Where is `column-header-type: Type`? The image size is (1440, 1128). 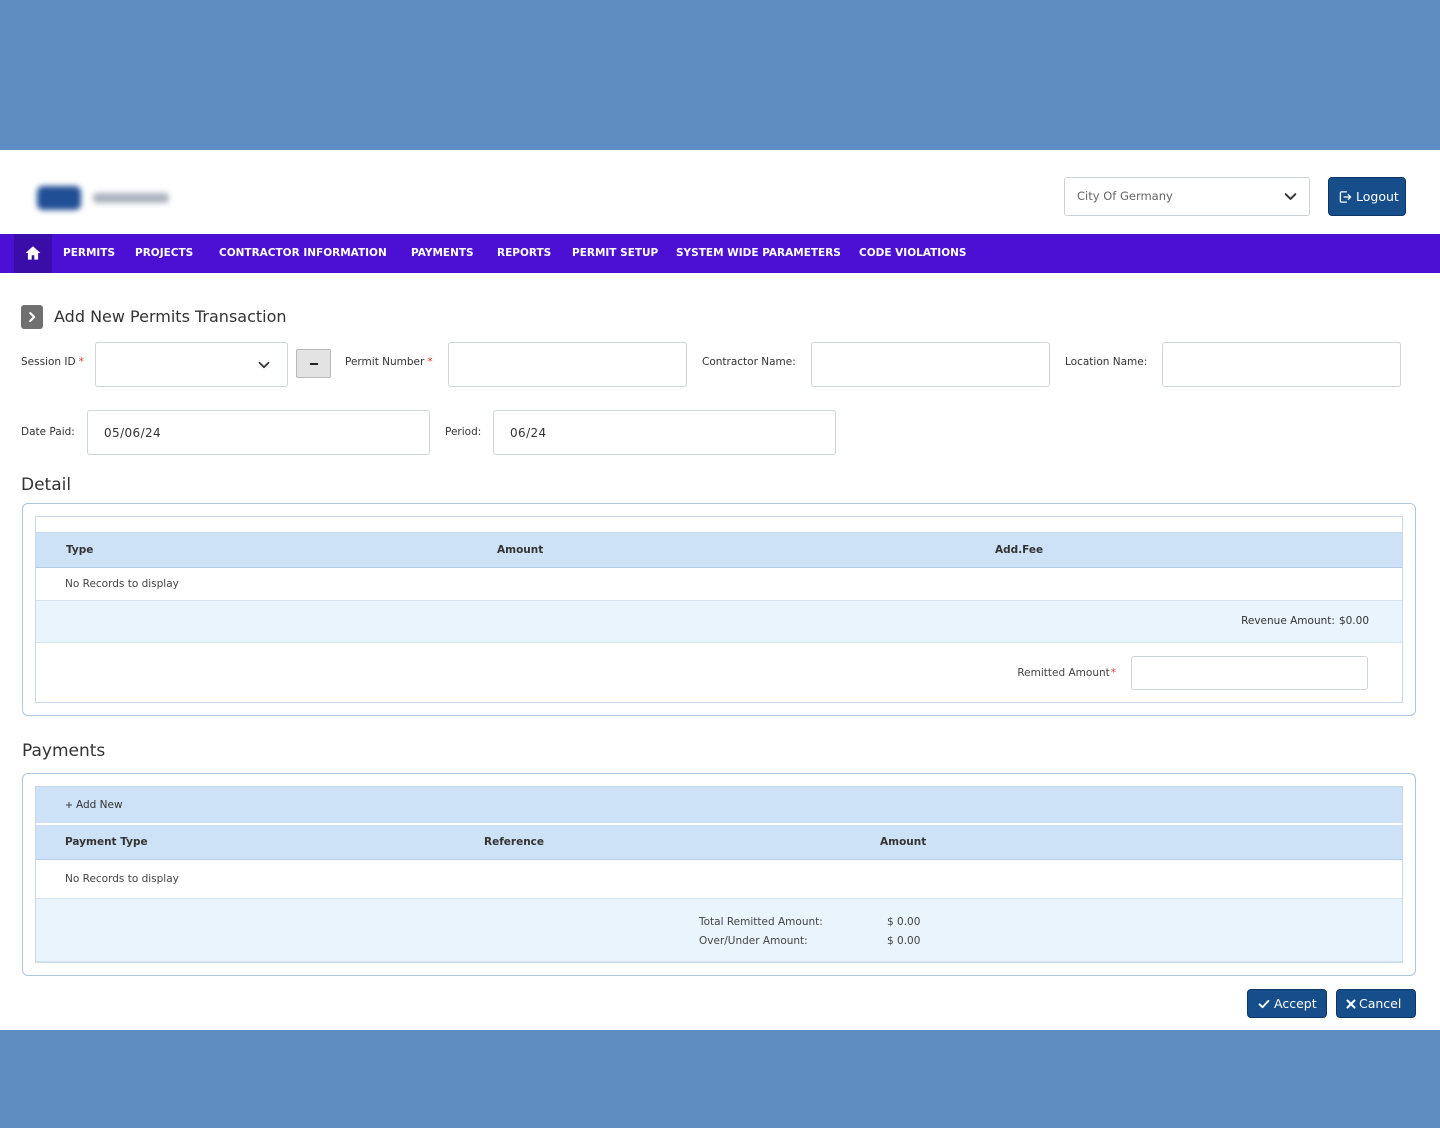
column-header-type: Type is located at coordinates (79, 550).